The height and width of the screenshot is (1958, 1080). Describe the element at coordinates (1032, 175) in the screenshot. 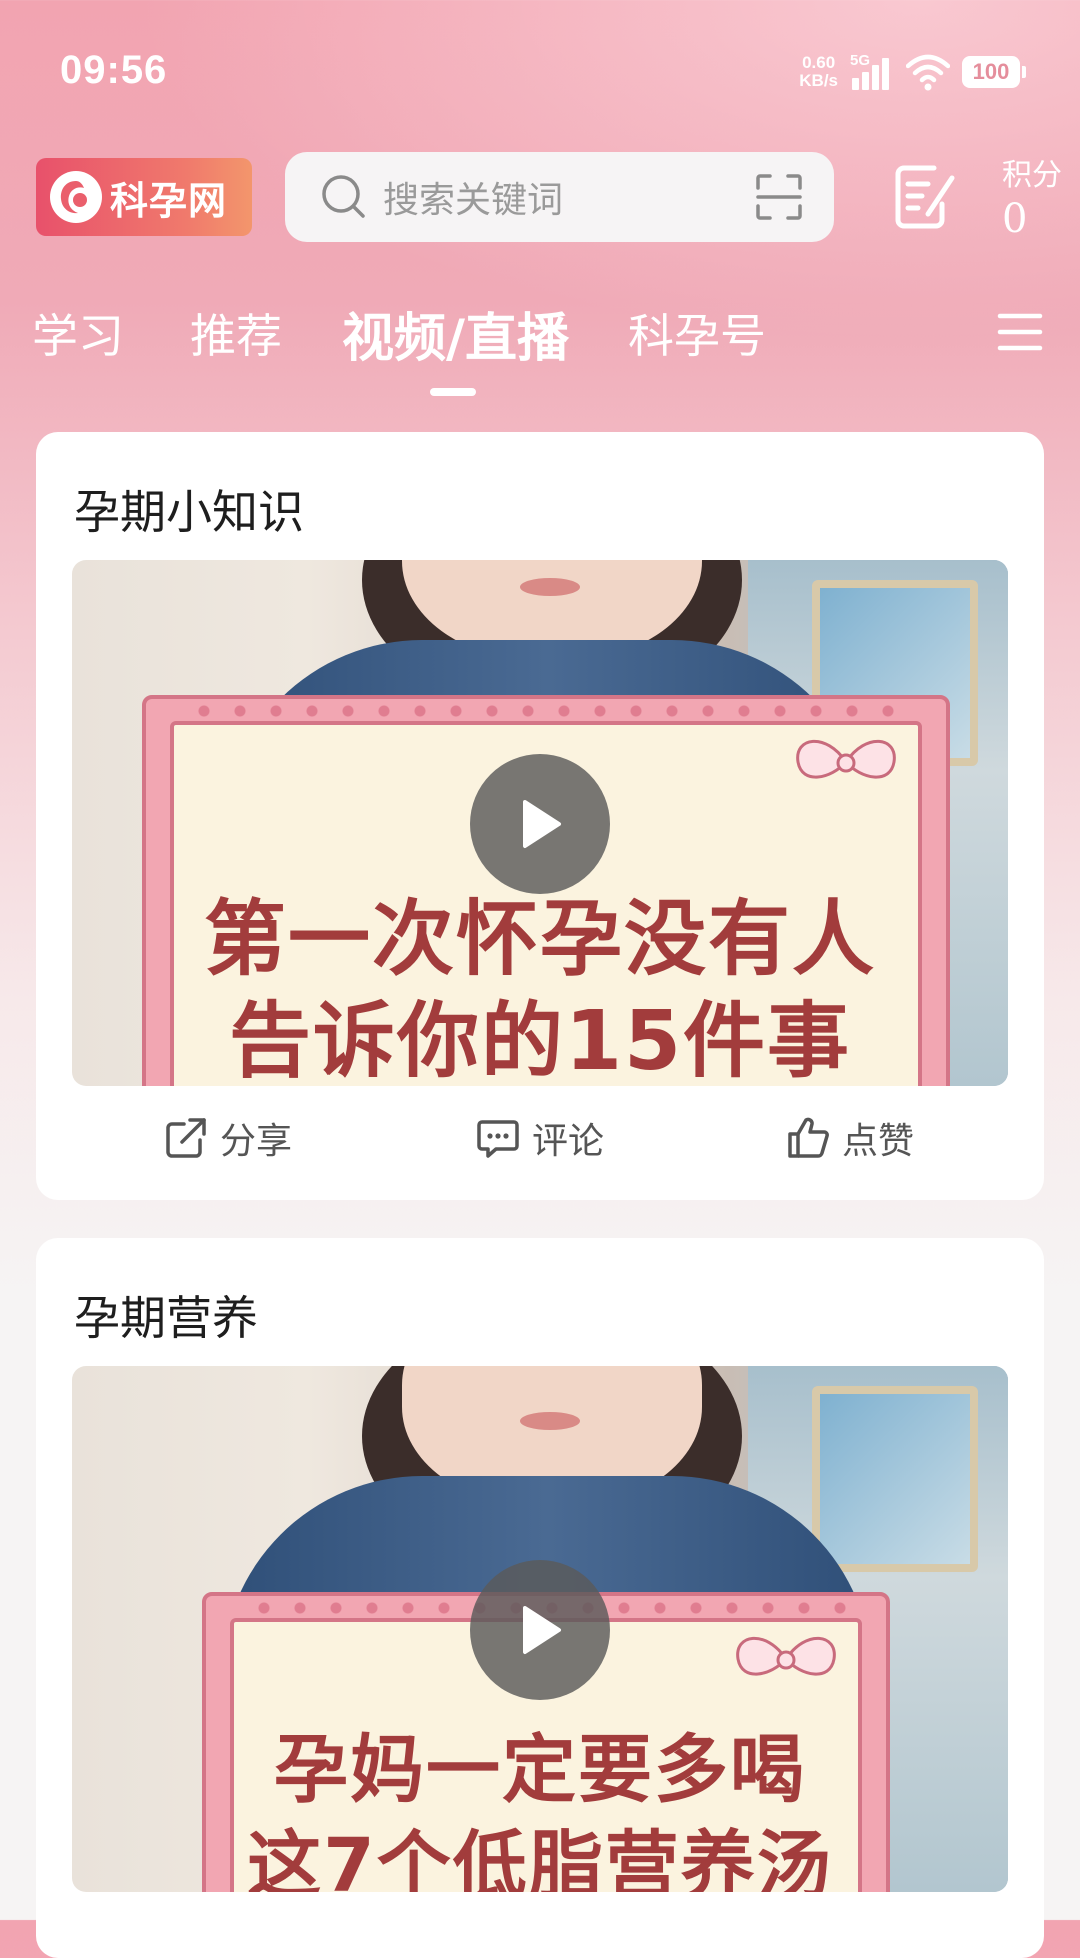

I see `points-label: 积分` at that location.